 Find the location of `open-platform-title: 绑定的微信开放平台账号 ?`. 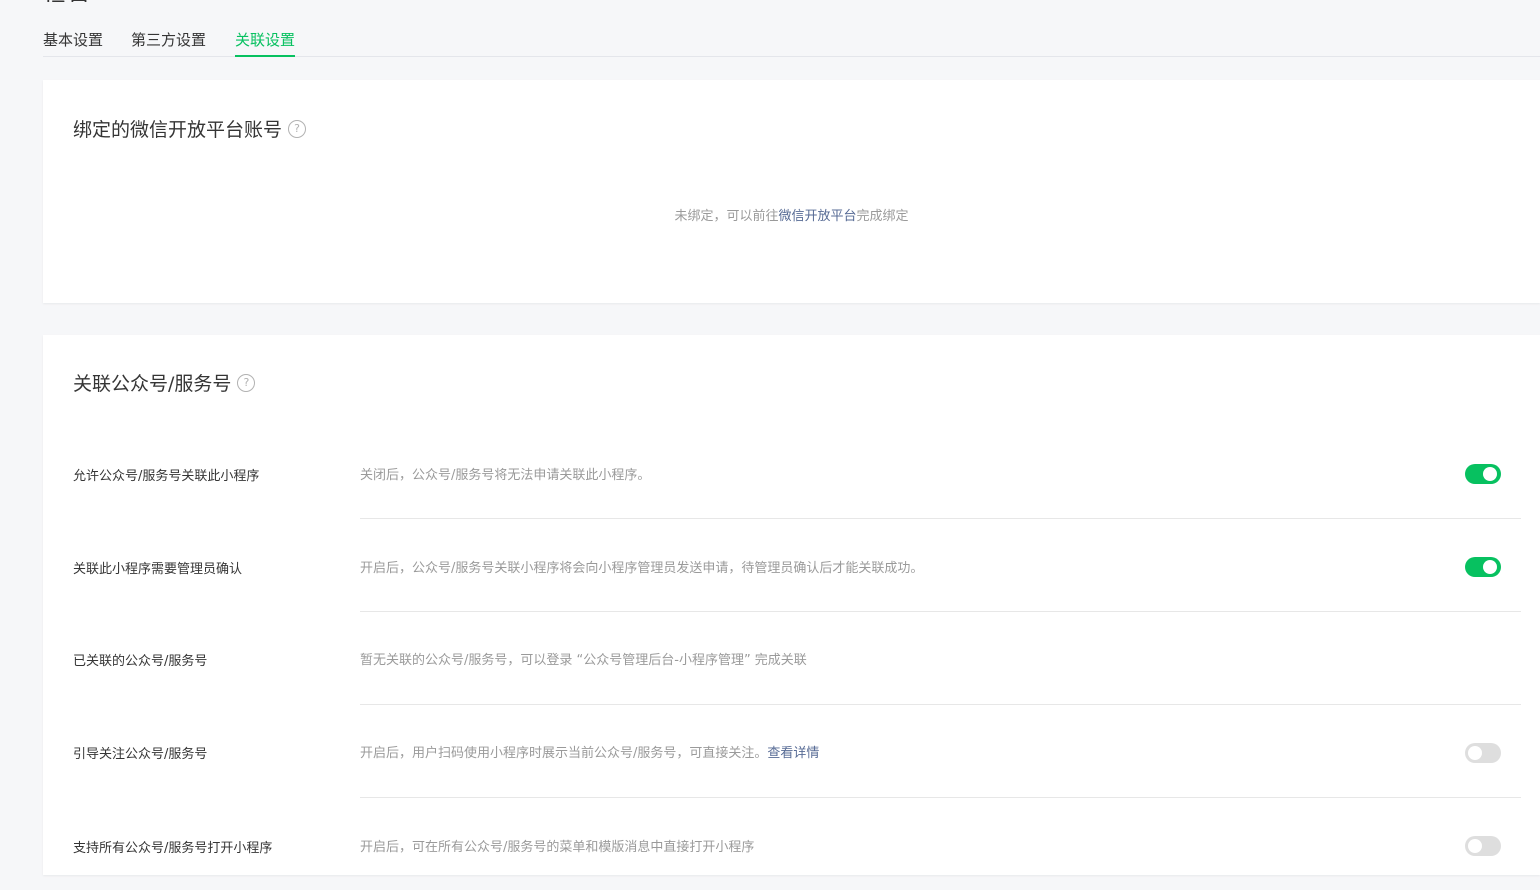

open-platform-title: 绑定的微信开放平台账号 ? is located at coordinates (190, 128).